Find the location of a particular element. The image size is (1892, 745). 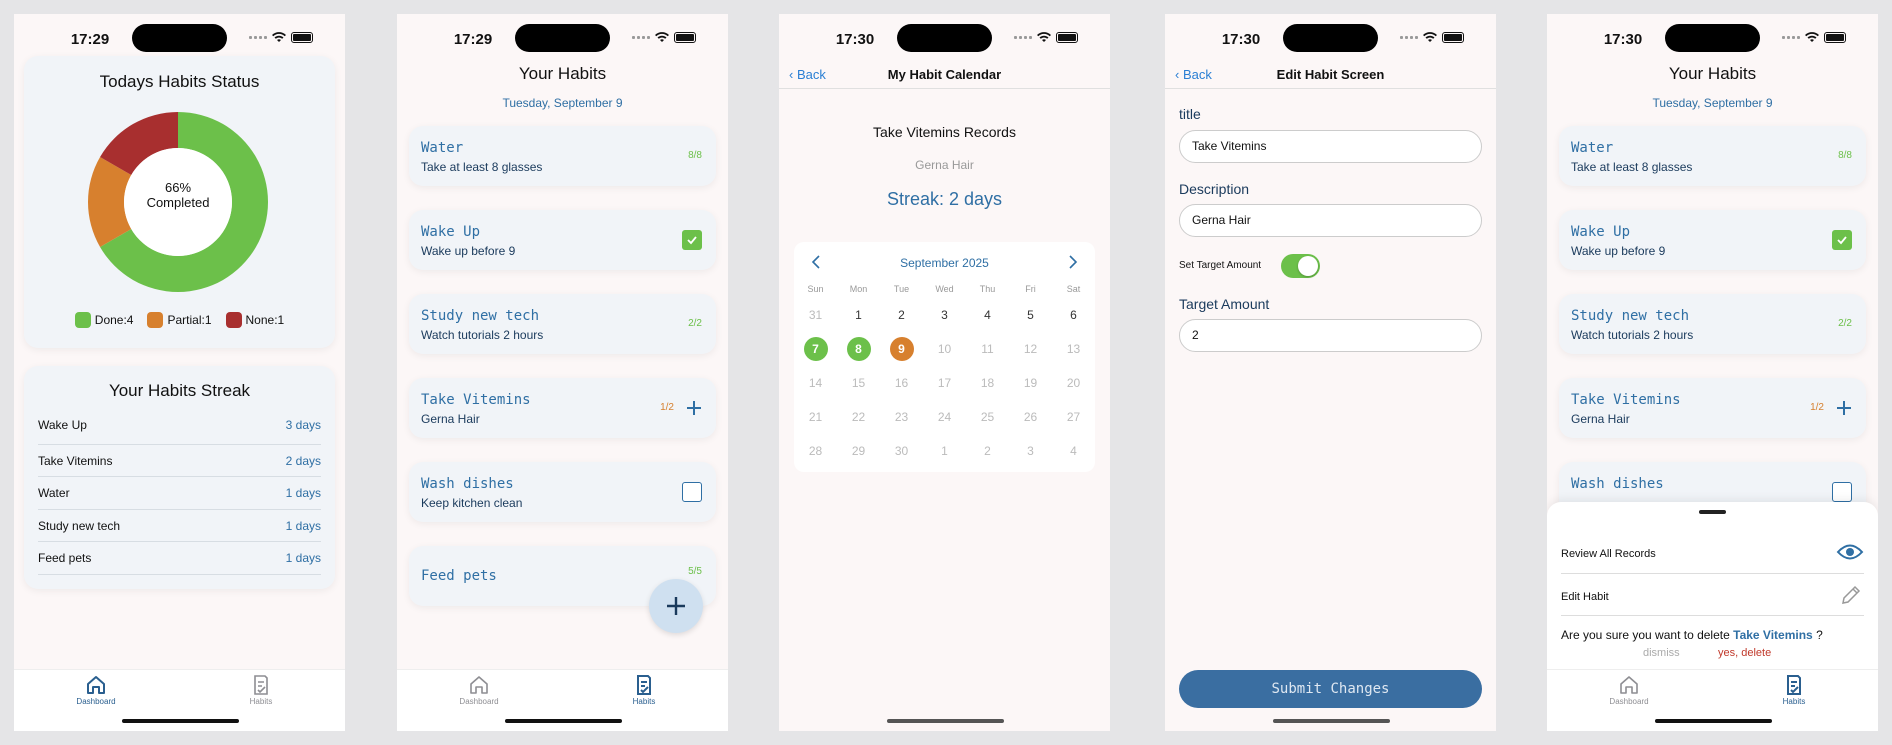

signal-icon is located at coordinates (1791, 37).